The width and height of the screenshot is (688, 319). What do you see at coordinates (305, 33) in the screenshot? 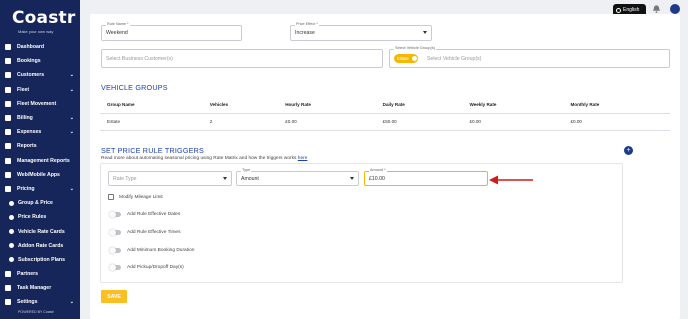
I see `price-effect-value: Increase` at bounding box center [305, 33].